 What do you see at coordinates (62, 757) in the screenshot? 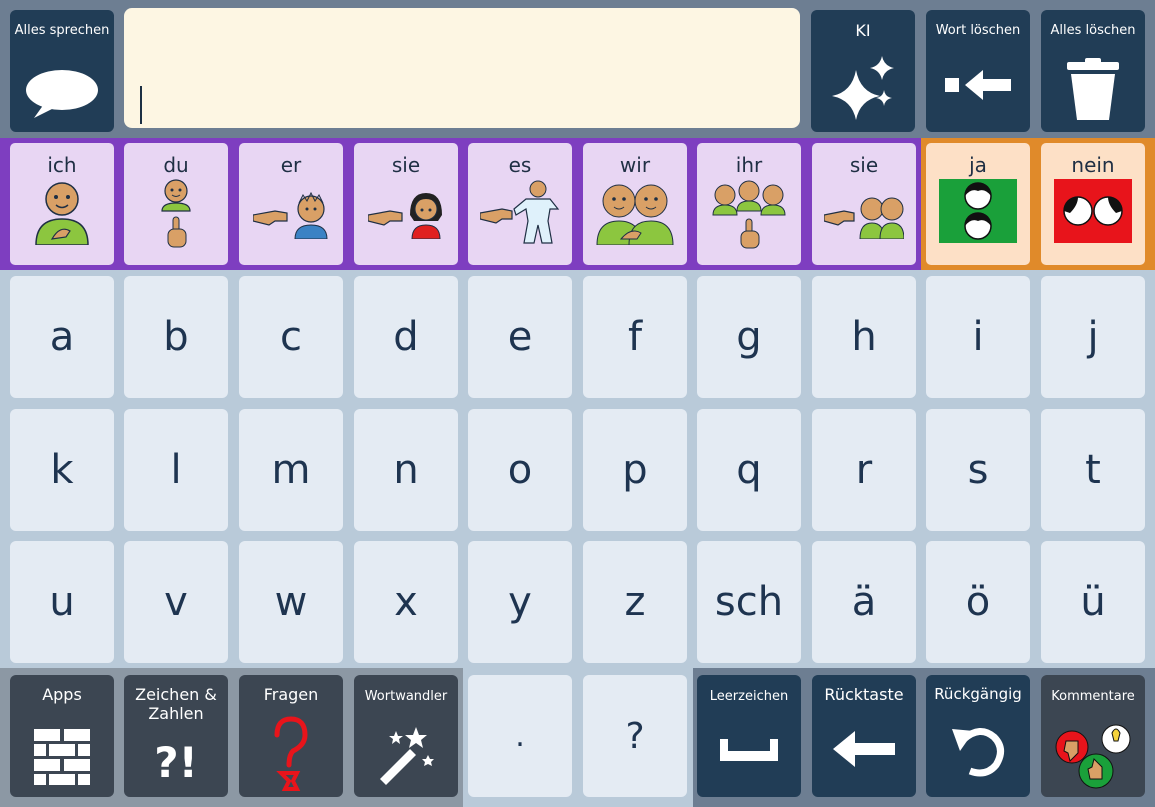
I see `apps-grid-icon` at bounding box center [62, 757].